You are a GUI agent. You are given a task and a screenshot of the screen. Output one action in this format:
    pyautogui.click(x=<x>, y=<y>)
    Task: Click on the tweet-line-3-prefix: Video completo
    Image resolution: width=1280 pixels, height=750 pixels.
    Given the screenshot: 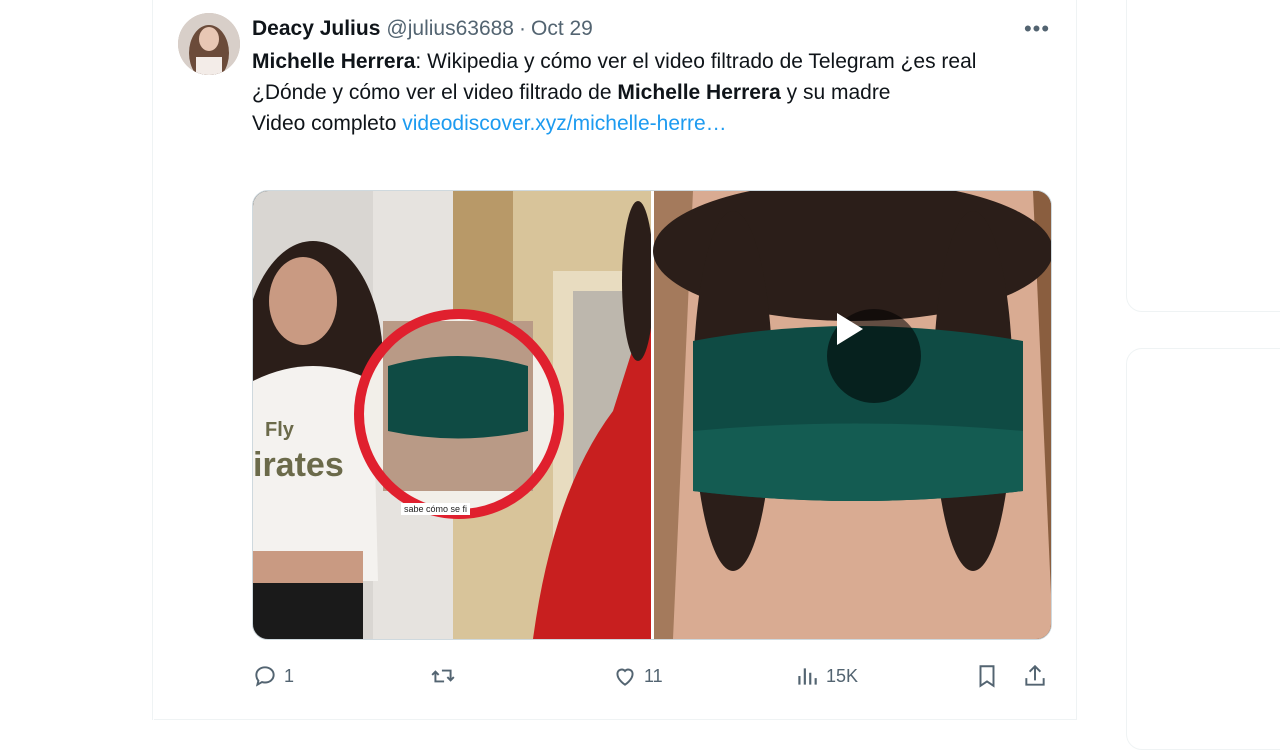 What is the action you would take?
    pyautogui.click(x=327, y=123)
    